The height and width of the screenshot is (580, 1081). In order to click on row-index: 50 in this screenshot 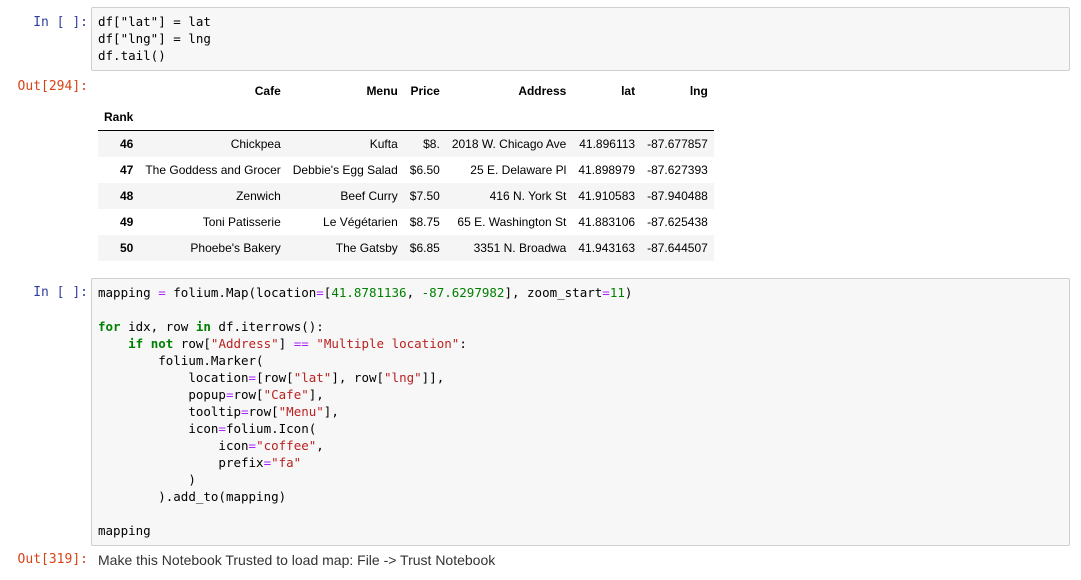, I will do `click(126, 248)`.